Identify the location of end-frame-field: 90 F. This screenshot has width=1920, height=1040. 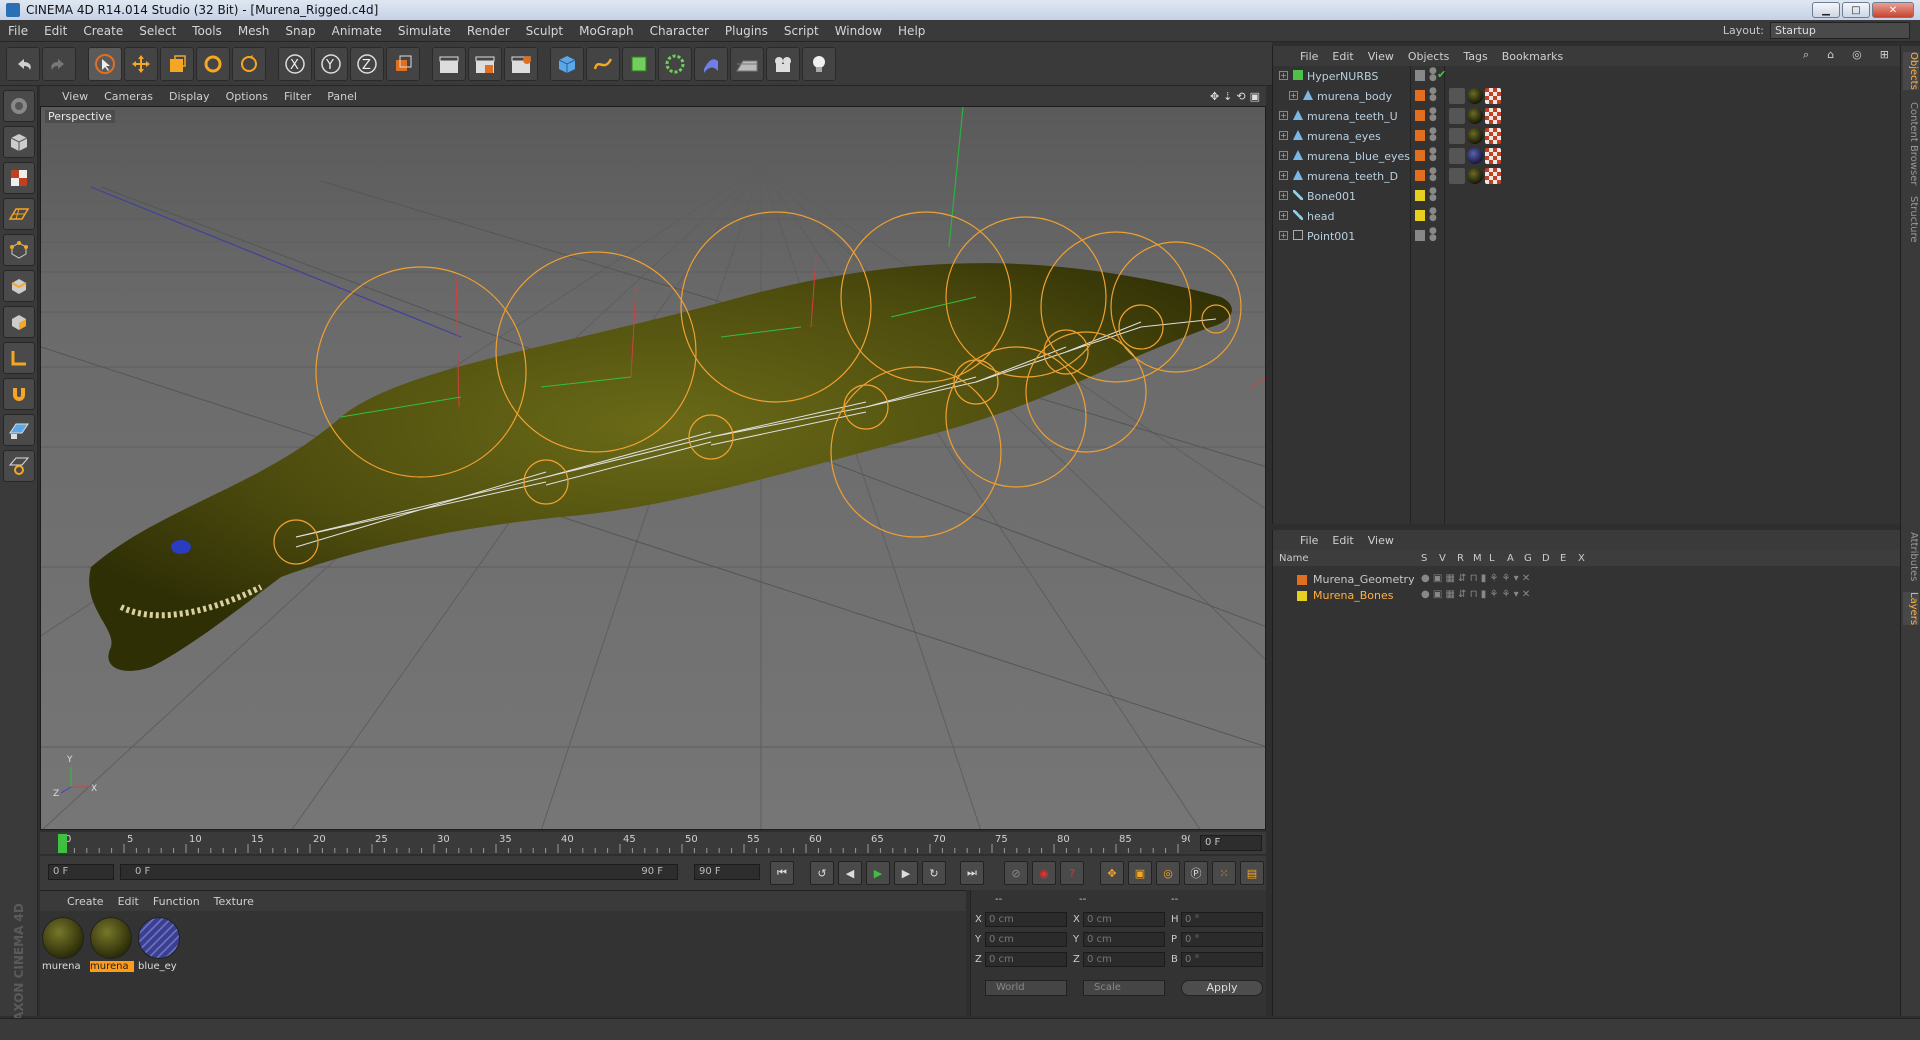
(727, 872).